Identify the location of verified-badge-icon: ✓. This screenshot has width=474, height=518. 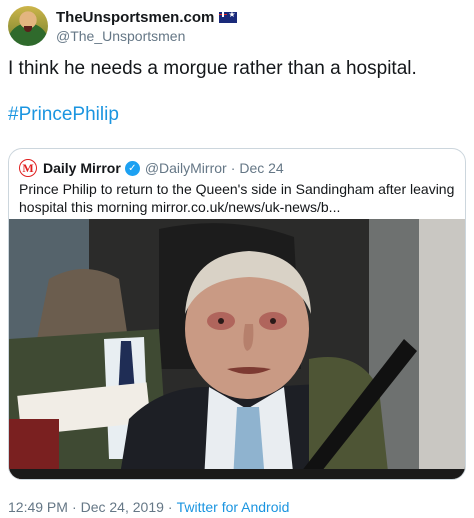
(132, 168).